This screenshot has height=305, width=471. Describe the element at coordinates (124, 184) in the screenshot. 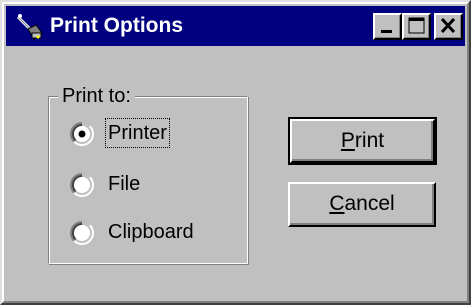

I see `radio-file-label: File` at that location.